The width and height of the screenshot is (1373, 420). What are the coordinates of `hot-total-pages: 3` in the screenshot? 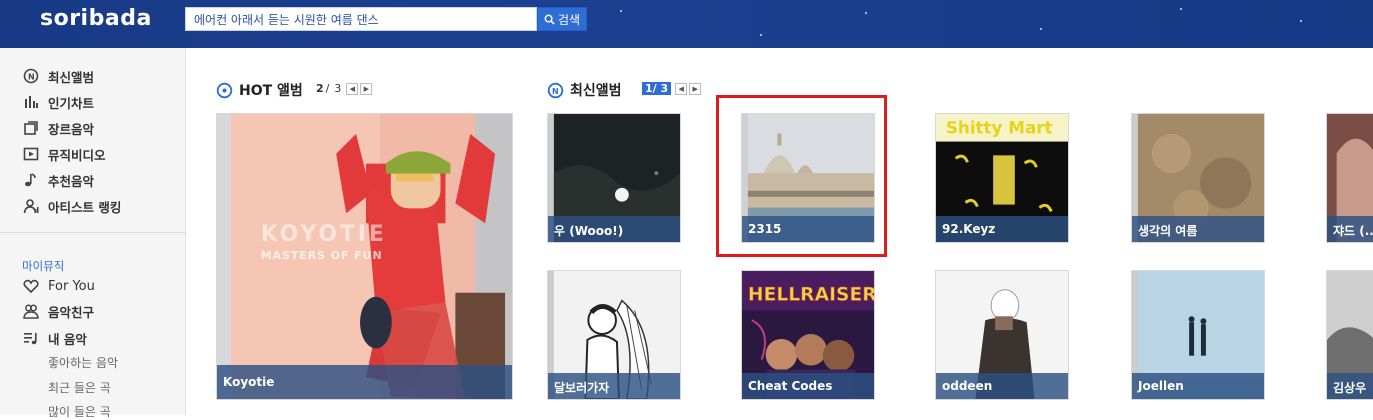 It's located at (338, 88).